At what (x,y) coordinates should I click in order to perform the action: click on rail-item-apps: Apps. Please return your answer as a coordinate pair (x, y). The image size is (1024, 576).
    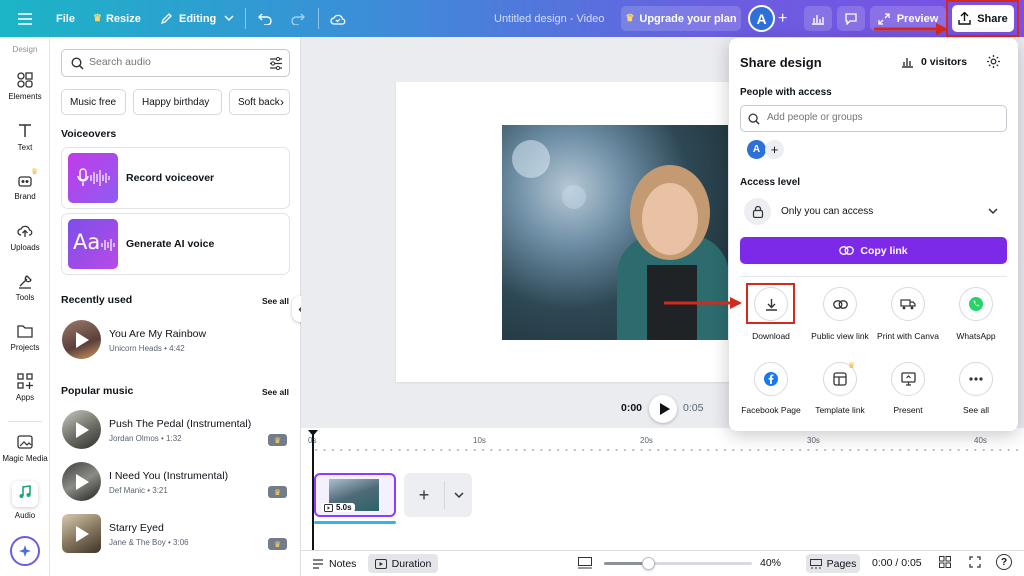
    Looking at the image, I should click on (25, 387).